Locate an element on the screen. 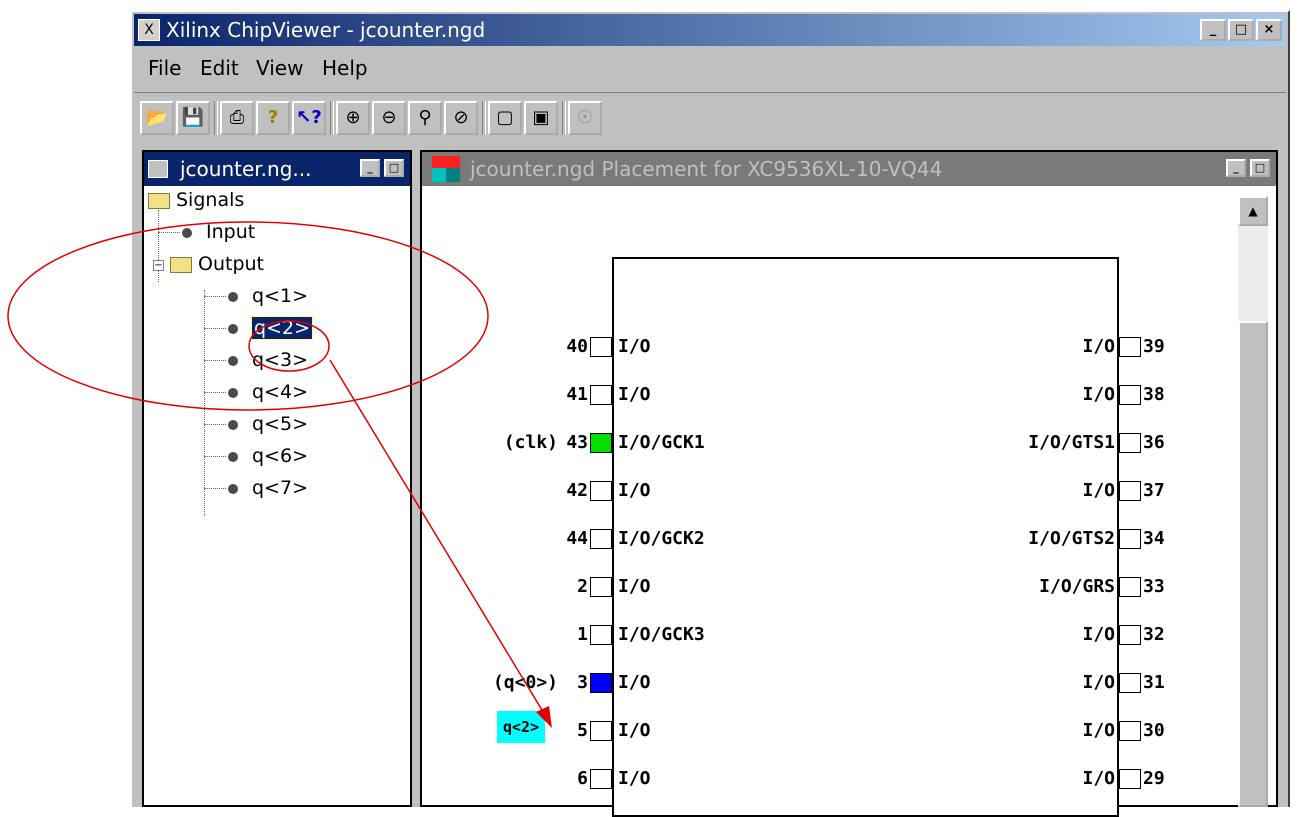  pin-number-label: 6 is located at coordinates (582, 778).